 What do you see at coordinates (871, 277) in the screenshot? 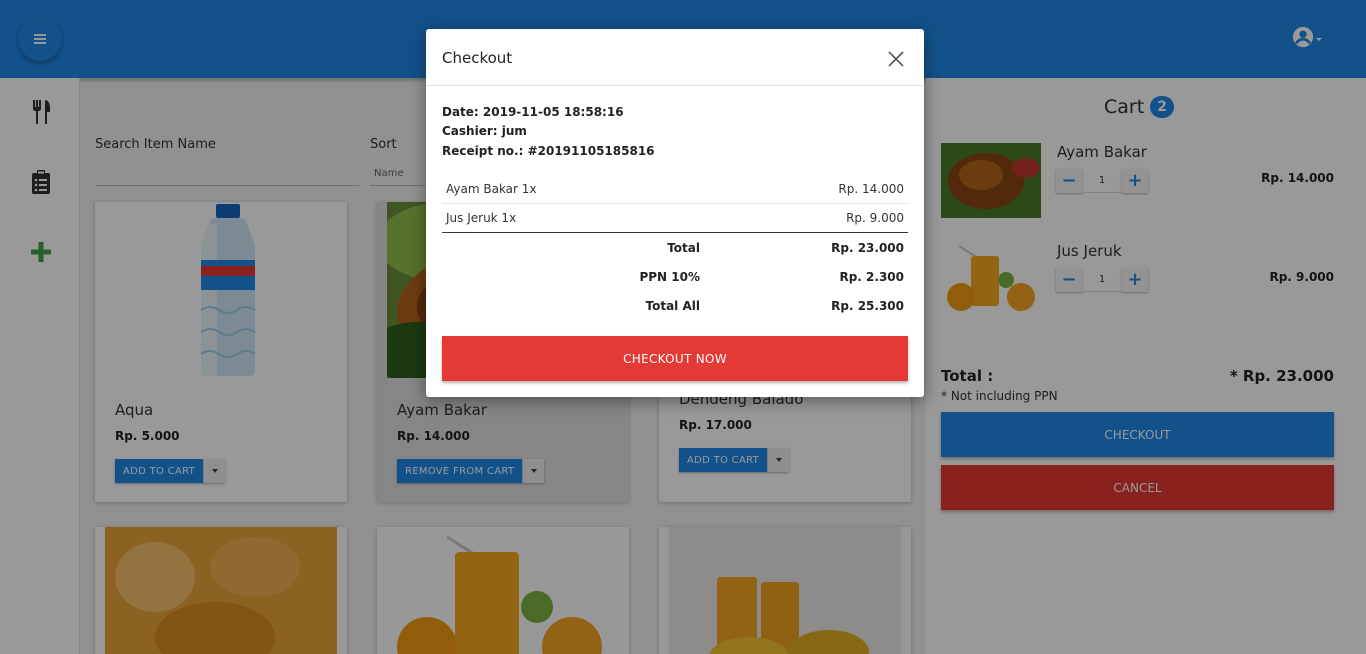
I see `summary-value: Rp. 2.300` at bounding box center [871, 277].